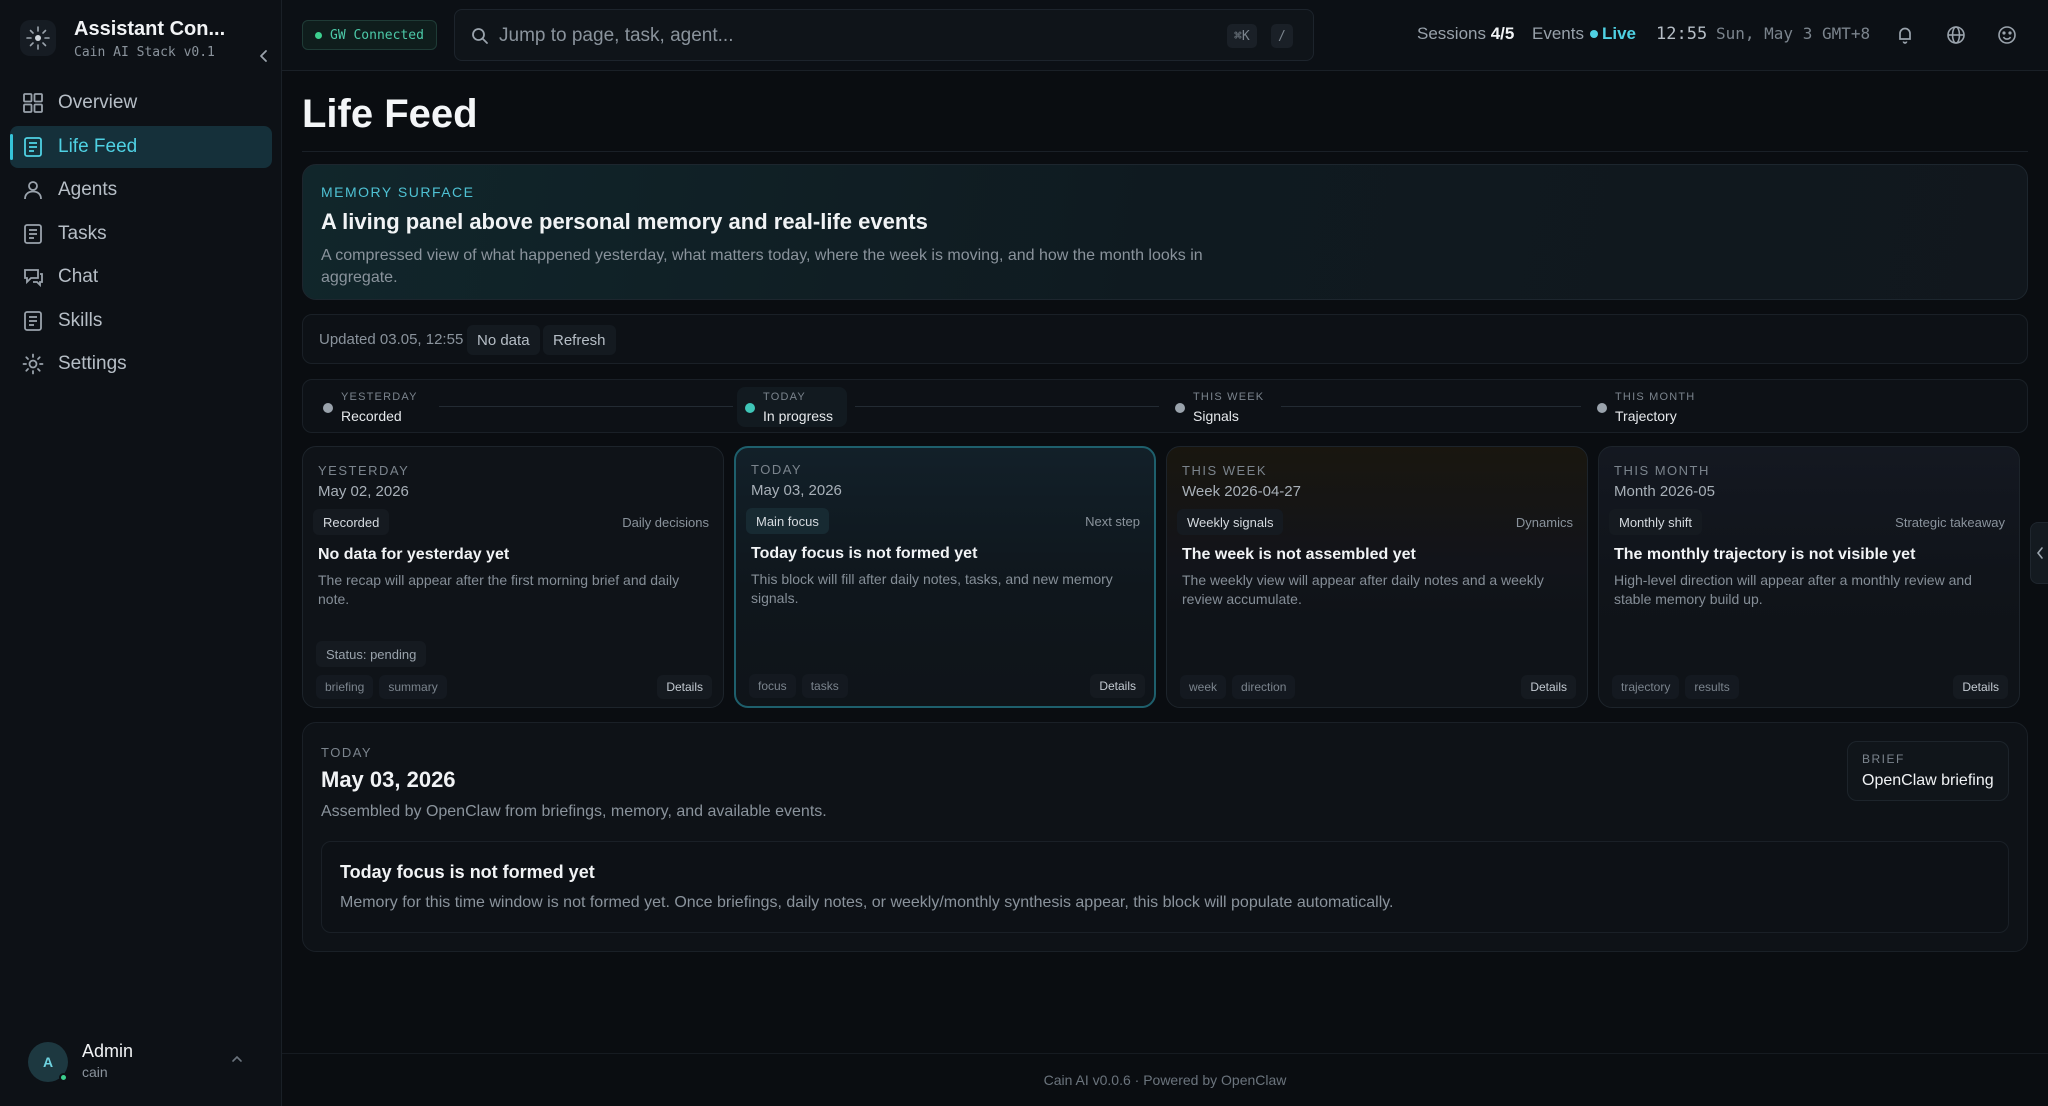 The height and width of the screenshot is (1106, 2048). What do you see at coordinates (784, 397) in the screenshot?
I see `timeline-kicker: TODAY` at bounding box center [784, 397].